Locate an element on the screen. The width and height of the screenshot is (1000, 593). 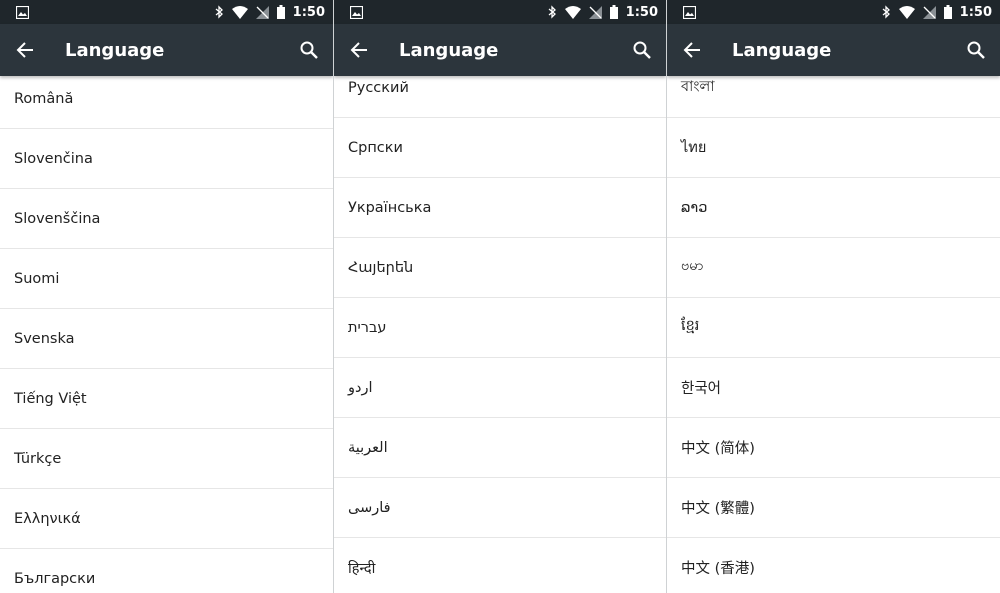
list-item: Български is located at coordinates (166, 571).